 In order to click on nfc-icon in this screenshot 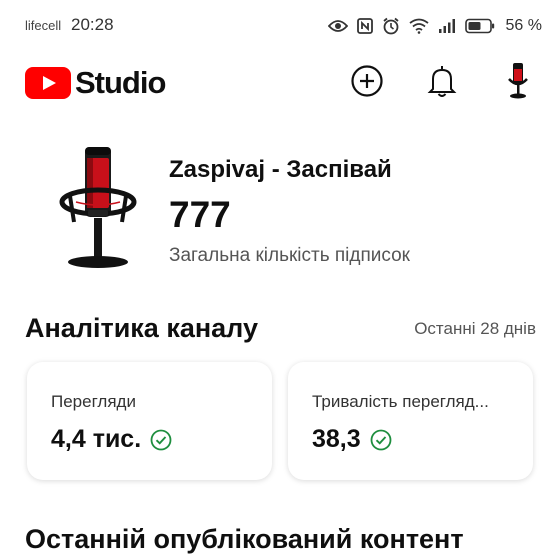, I will do `click(364, 26)`.